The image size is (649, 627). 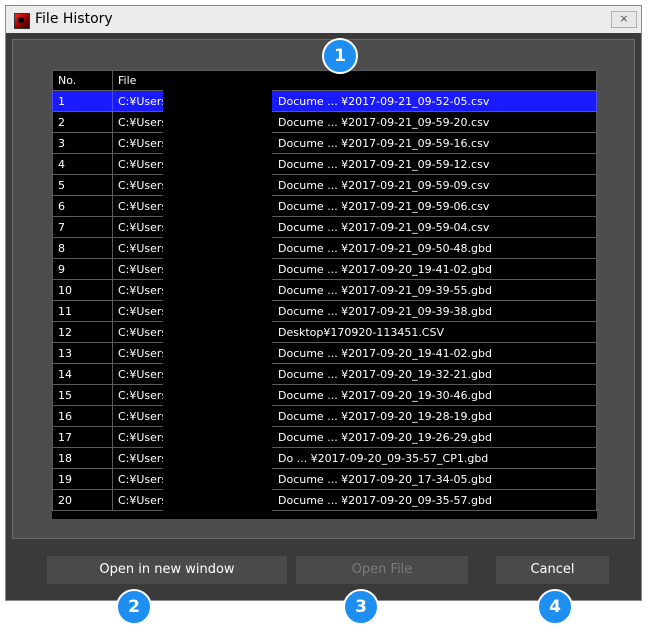 What do you see at coordinates (82, 458) in the screenshot?
I see `row-number: 18` at bounding box center [82, 458].